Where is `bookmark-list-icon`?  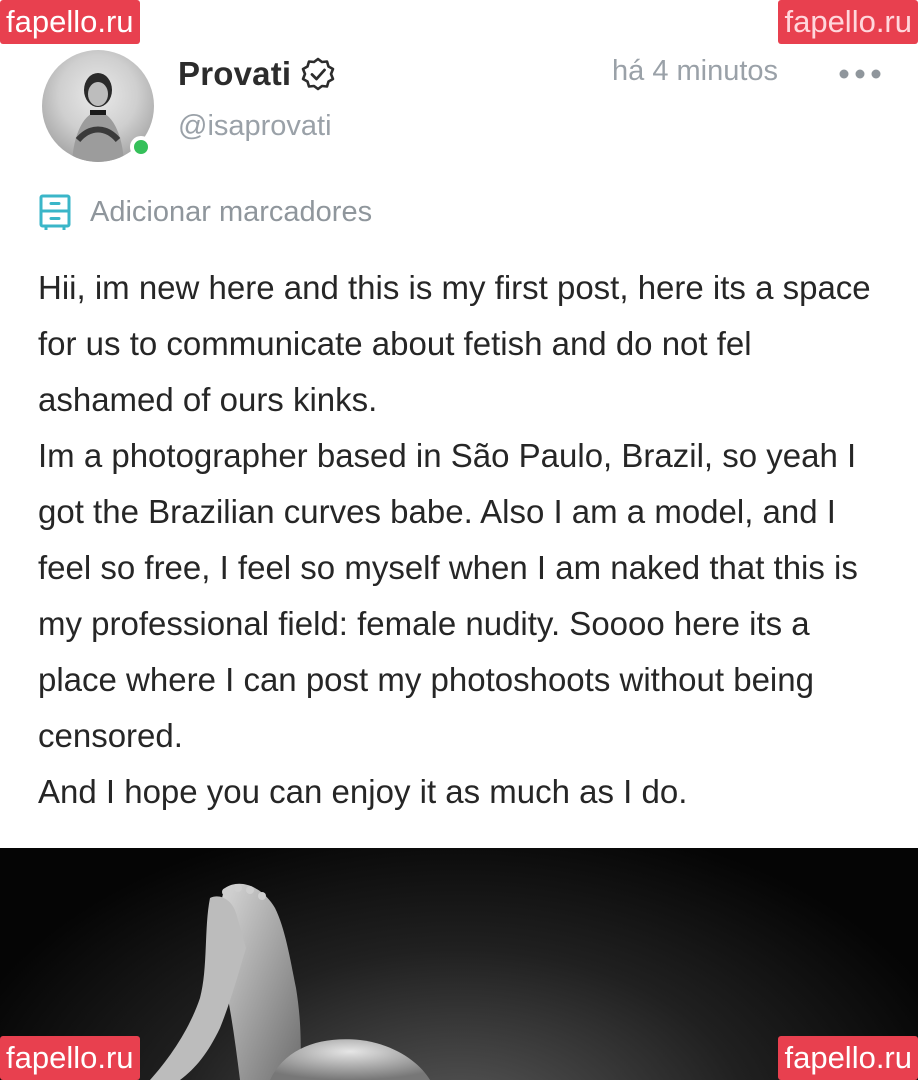 bookmark-list-icon is located at coordinates (55, 212).